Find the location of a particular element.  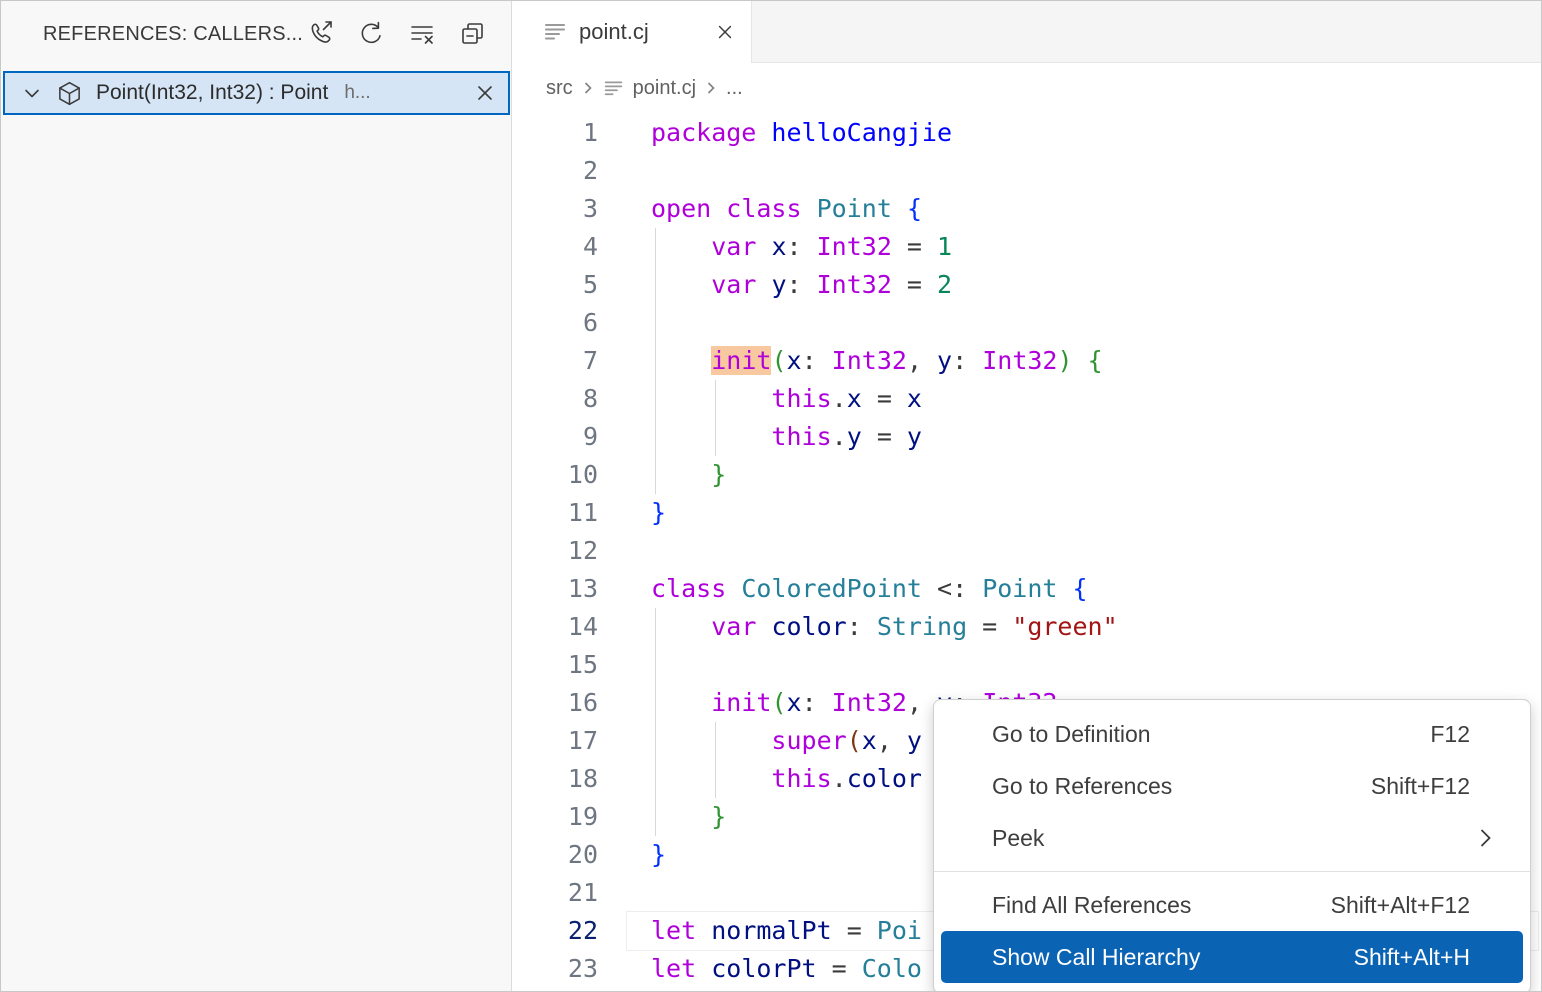

code-line-9: 9 this.y = y is located at coordinates (1027, 437).